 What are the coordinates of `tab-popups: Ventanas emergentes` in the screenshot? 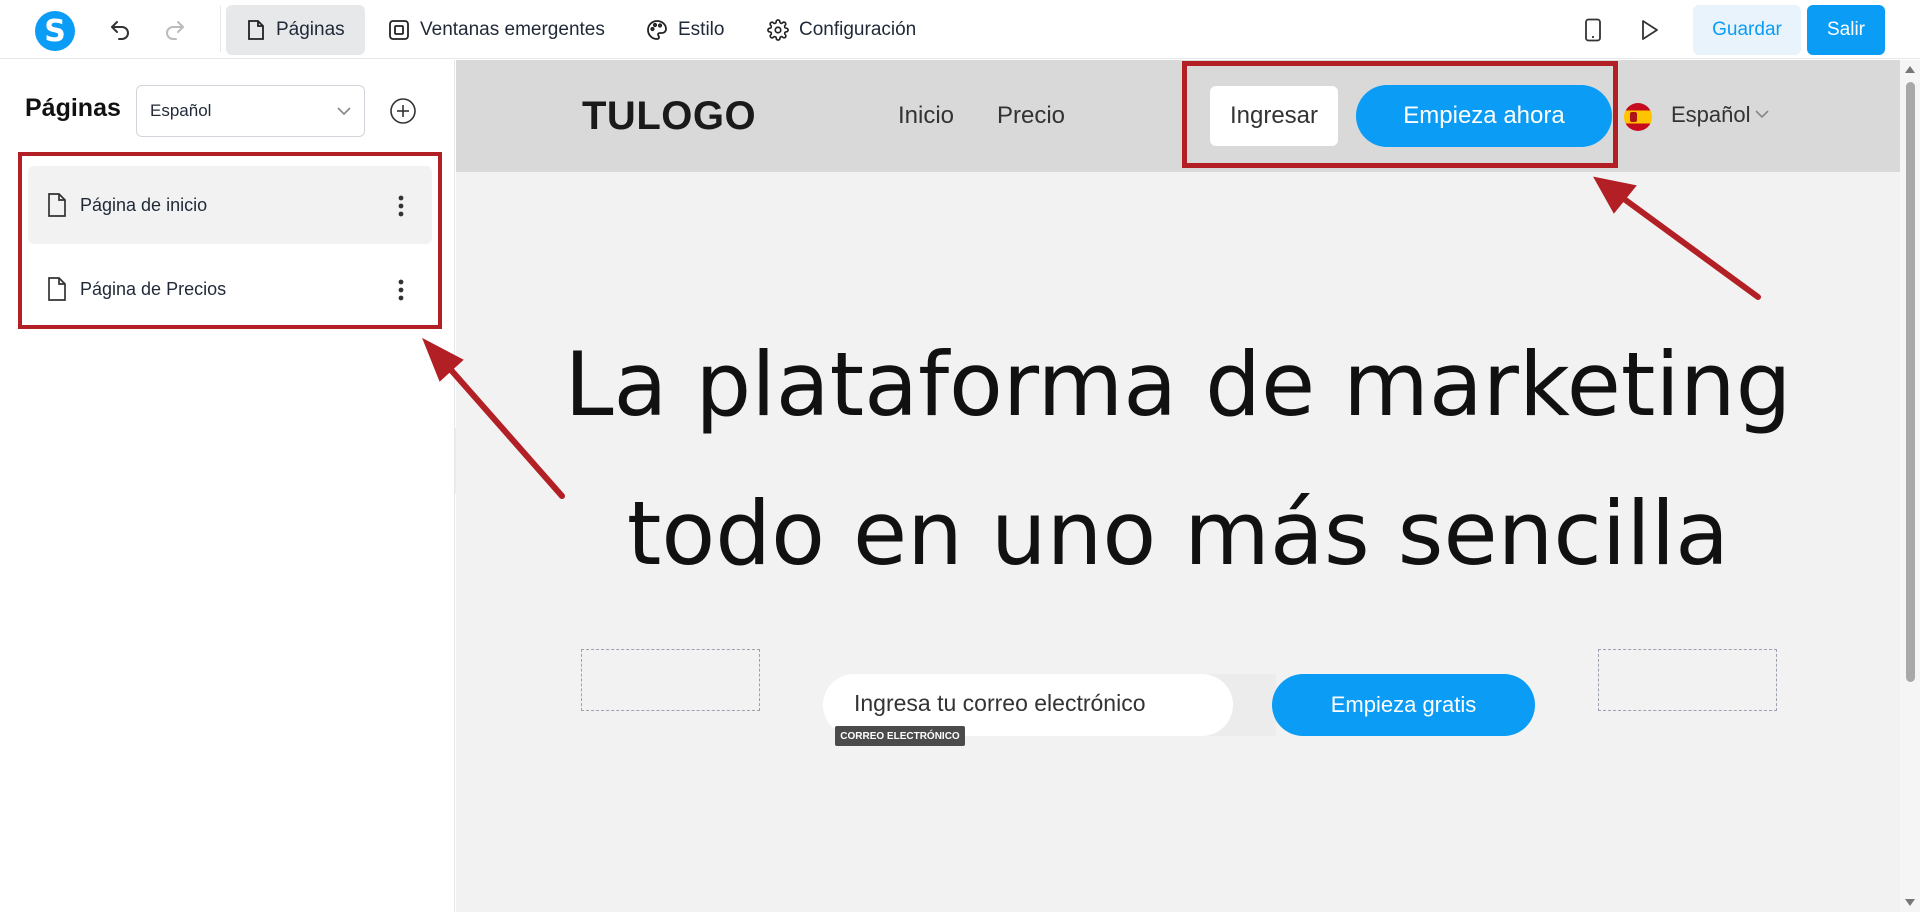 It's located at (496, 30).